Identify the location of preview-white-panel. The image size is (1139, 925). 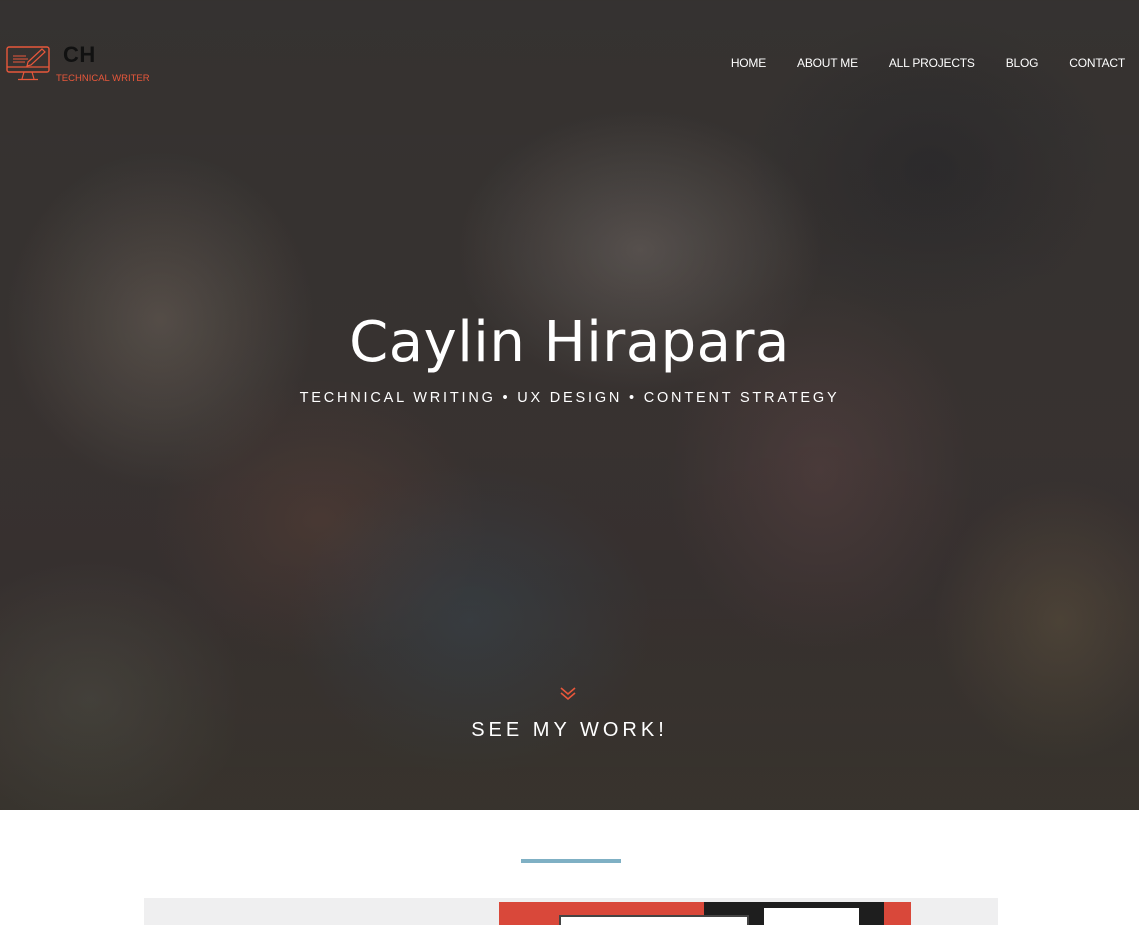
(811, 916).